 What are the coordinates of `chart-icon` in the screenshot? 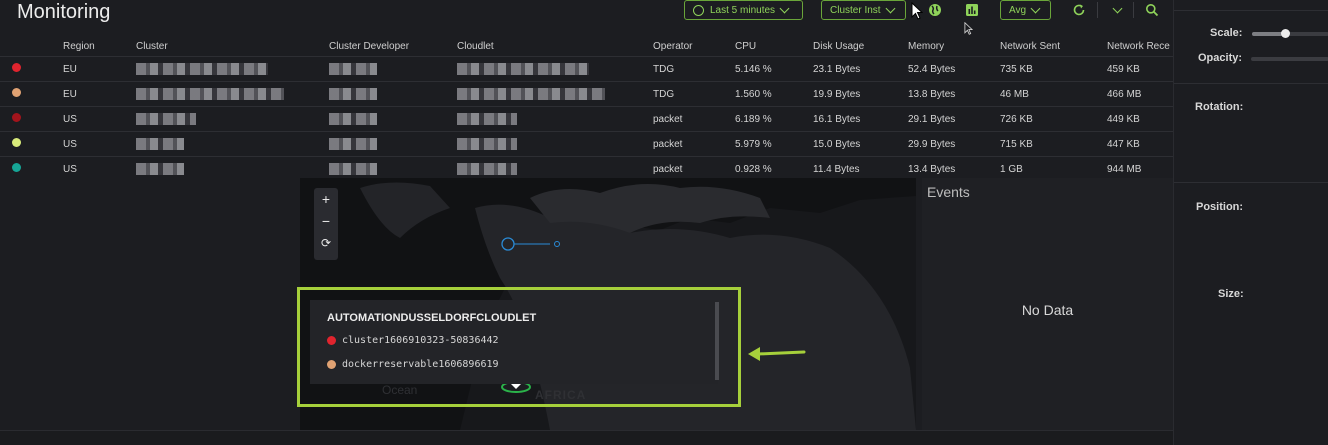 It's located at (972, 10).